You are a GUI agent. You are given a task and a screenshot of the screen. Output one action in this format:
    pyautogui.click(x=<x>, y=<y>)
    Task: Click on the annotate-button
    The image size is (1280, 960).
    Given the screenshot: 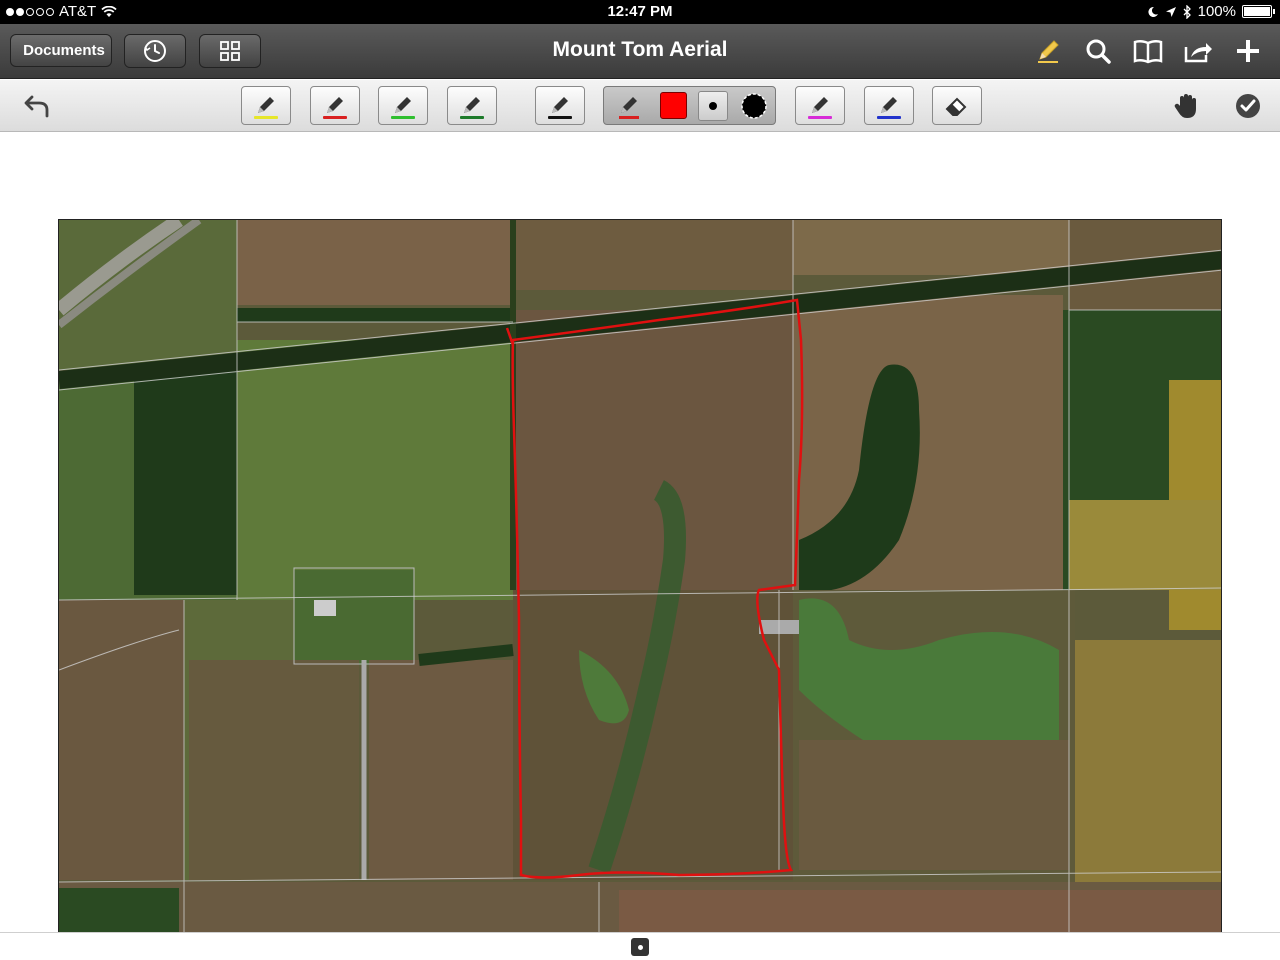 What is the action you would take?
    pyautogui.click(x=1048, y=51)
    